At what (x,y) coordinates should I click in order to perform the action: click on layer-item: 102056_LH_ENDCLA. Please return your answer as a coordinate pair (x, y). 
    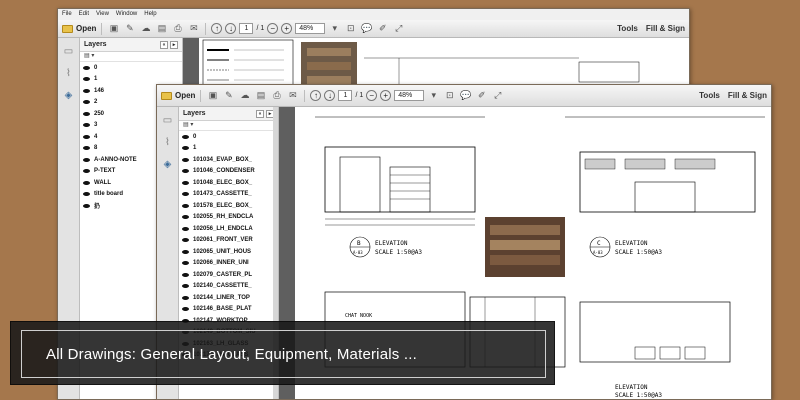
    Looking at the image, I should click on (228, 229).